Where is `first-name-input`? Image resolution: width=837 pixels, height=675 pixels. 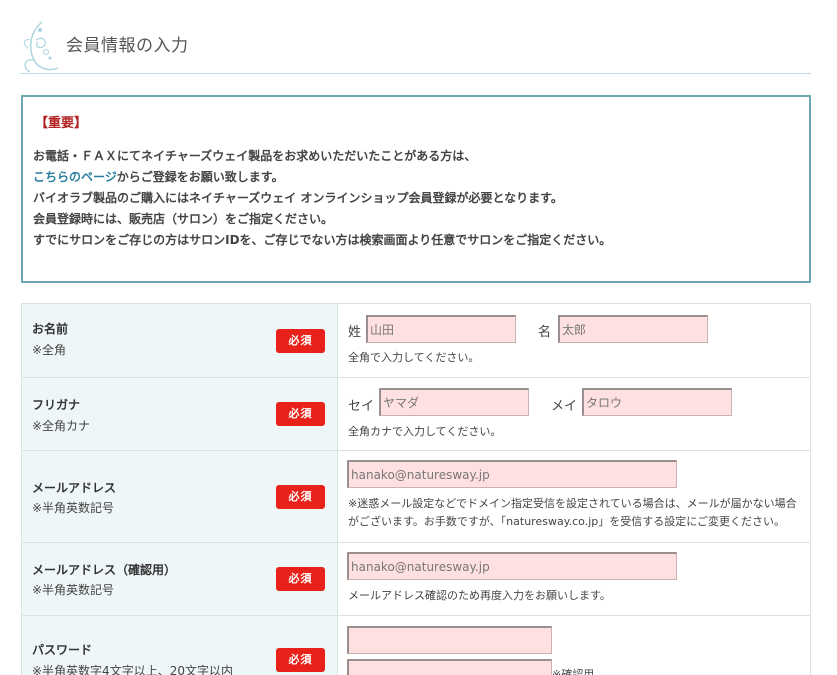 first-name-input is located at coordinates (633, 329).